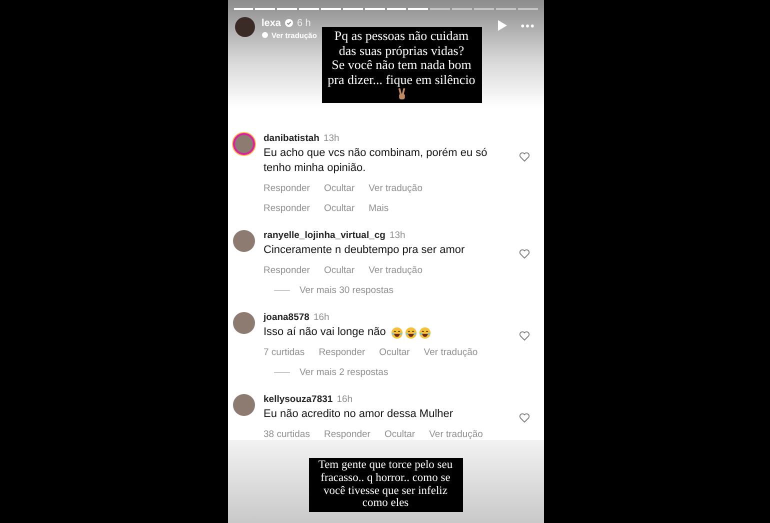 This screenshot has width=770, height=523. Describe the element at coordinates (401, 36) in the screenshot. I see `caption-line: Pq as pessoas não cuidam` at that location.